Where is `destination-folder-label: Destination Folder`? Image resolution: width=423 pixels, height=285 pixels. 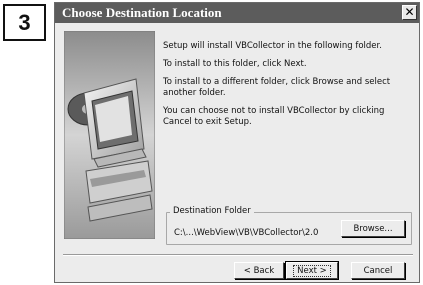 destination-folder-label: Destination Folder is located at coordinates (212, 211).